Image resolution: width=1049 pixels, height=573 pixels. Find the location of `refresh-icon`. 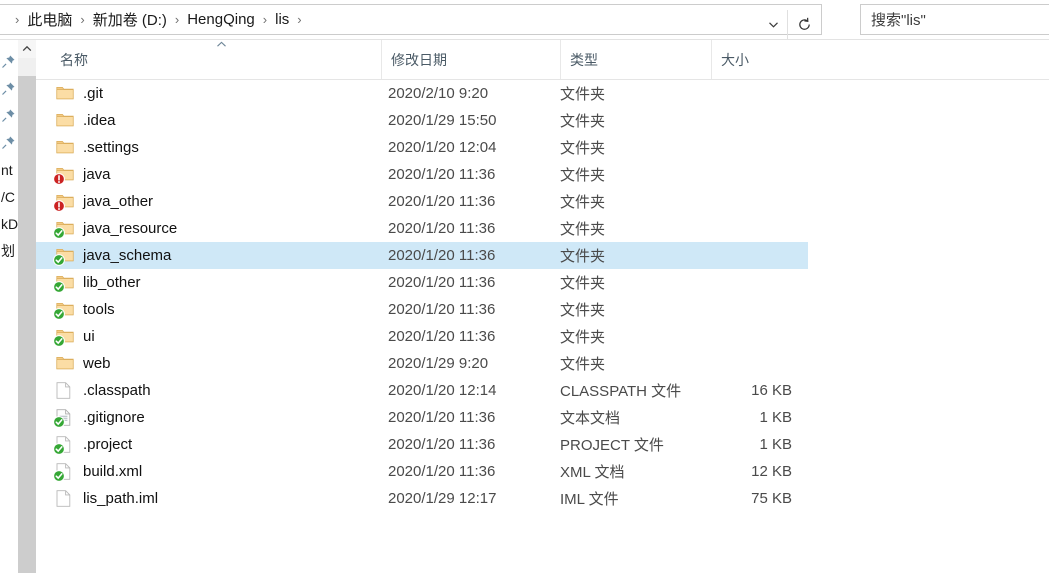

refresh-icon is located at coordinates (803, 24).